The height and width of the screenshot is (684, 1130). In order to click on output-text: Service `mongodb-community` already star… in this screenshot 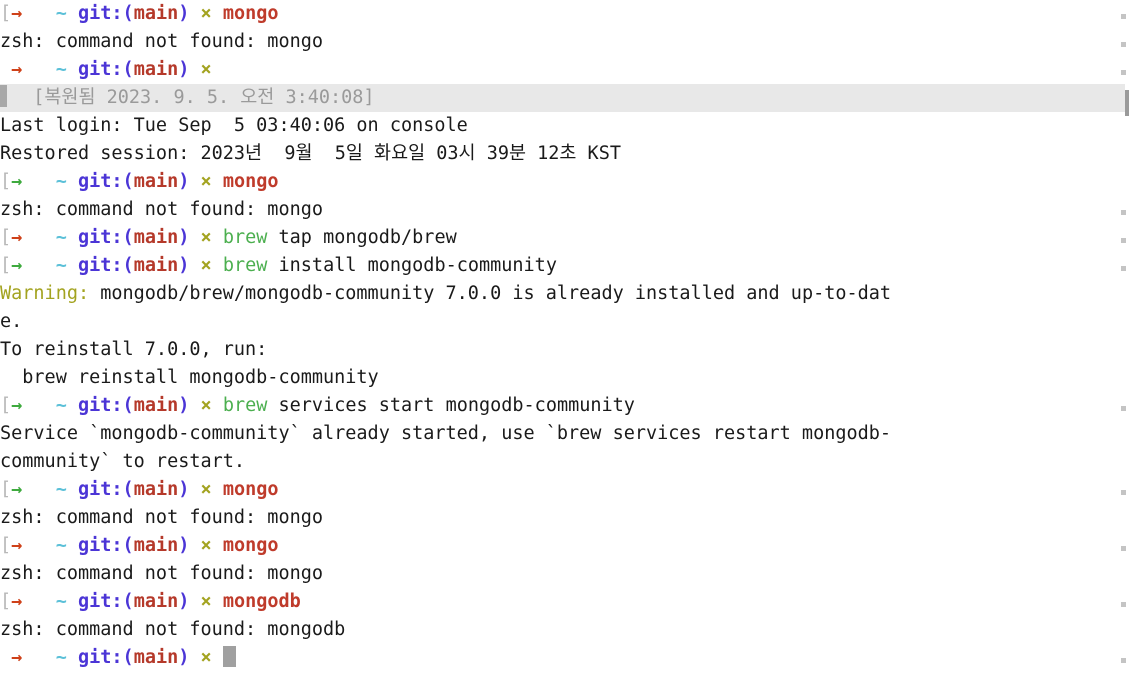, I will do `click(446, 433)`.